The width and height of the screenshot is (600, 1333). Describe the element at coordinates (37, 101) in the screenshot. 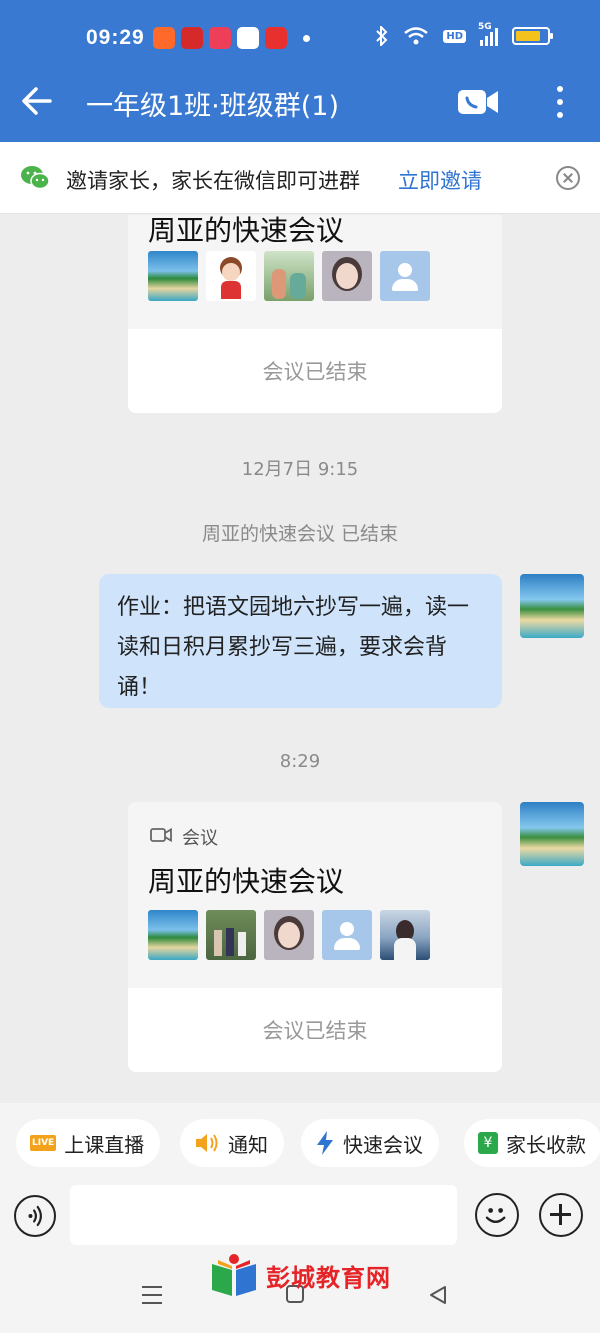

I see `back-arrow-icon` at that location.